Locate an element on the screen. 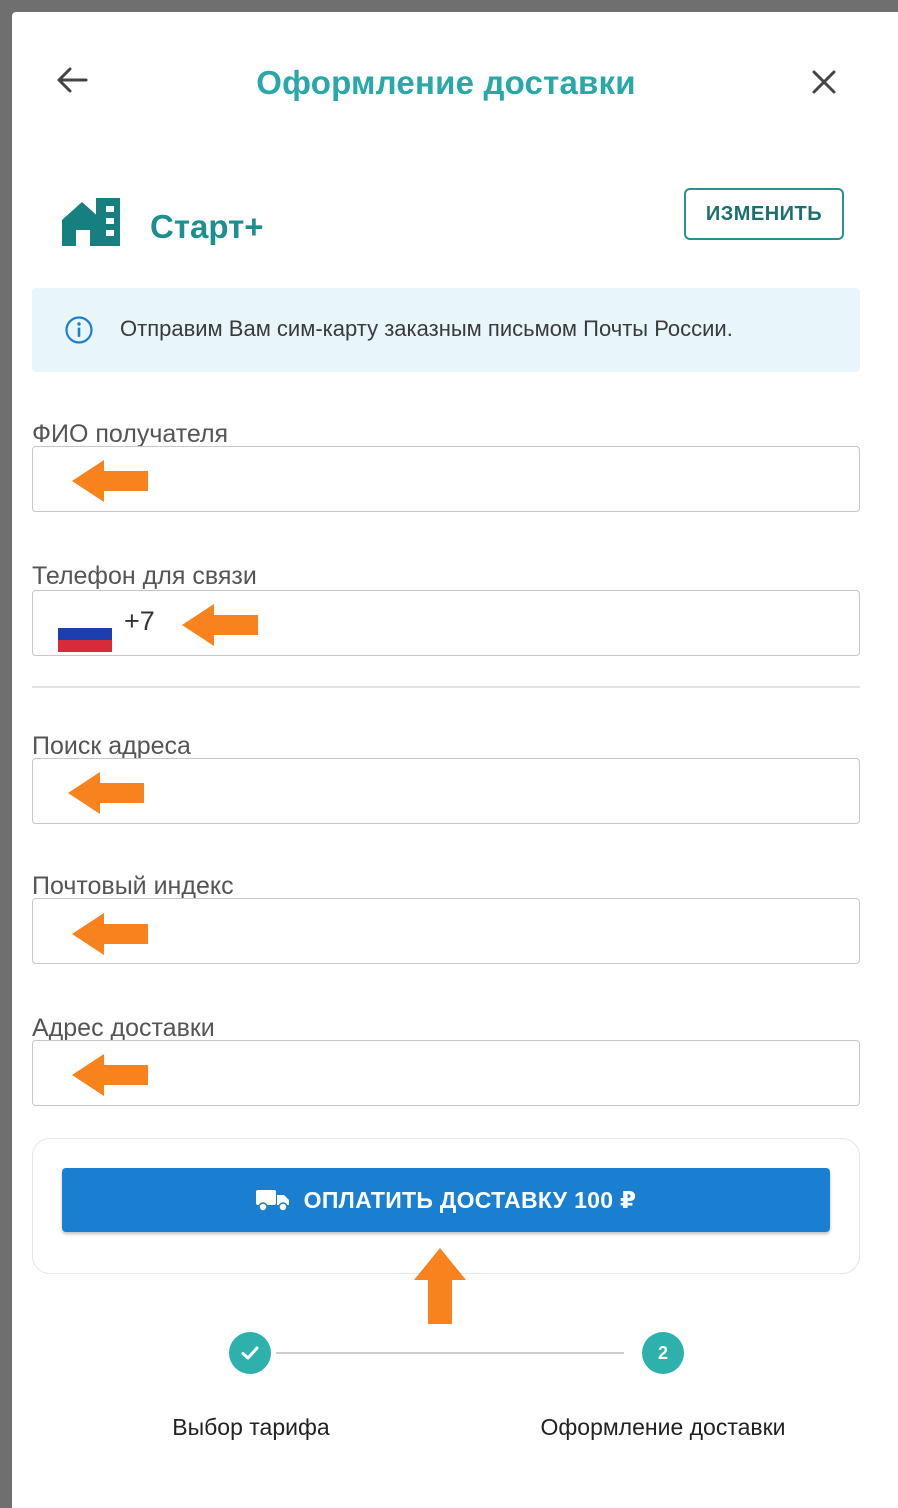 The width and height of the screenshot is (898, 1508). page-title: Оформление доставки is located at coordinates (446, 82).